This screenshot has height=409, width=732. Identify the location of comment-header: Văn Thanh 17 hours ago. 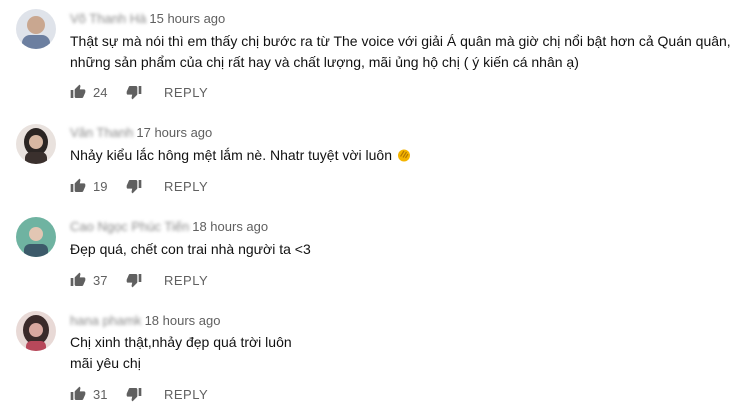
(141, 132).